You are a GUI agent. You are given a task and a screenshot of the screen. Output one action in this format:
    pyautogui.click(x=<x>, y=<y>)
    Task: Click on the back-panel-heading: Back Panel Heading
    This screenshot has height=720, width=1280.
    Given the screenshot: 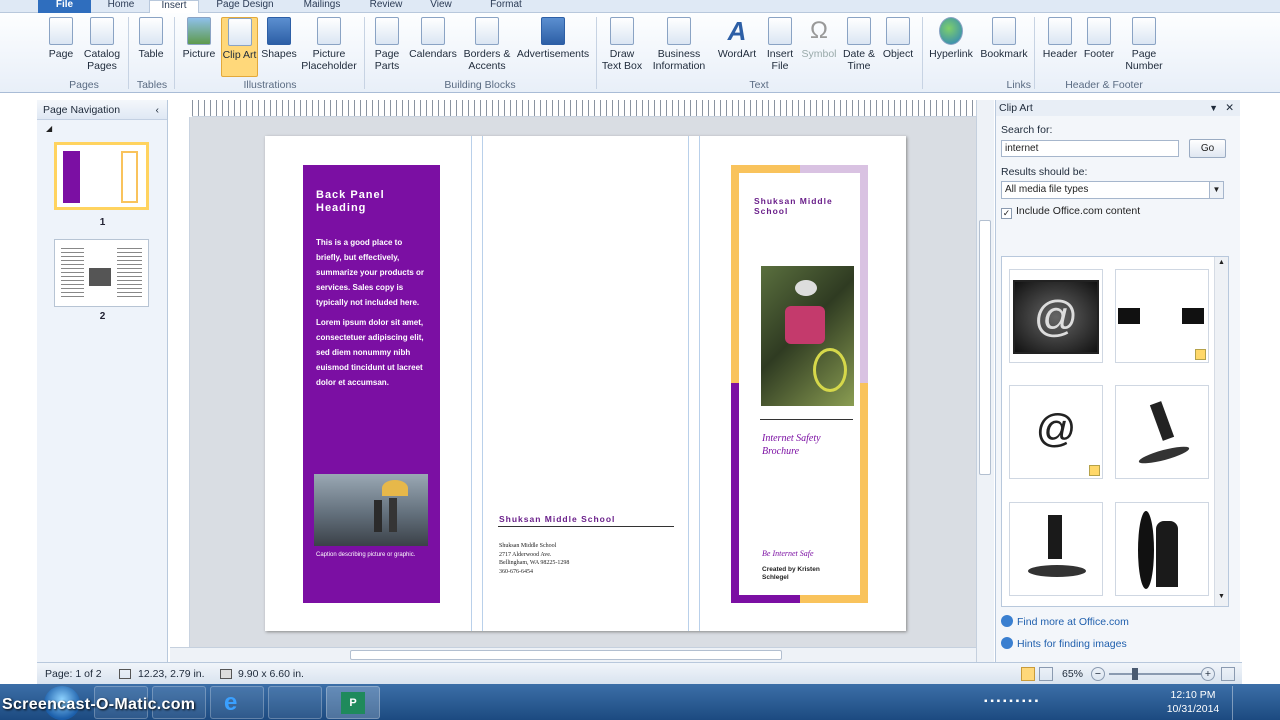 What is the action you would take?
    pyautogui.click(x=371, y=202)
    